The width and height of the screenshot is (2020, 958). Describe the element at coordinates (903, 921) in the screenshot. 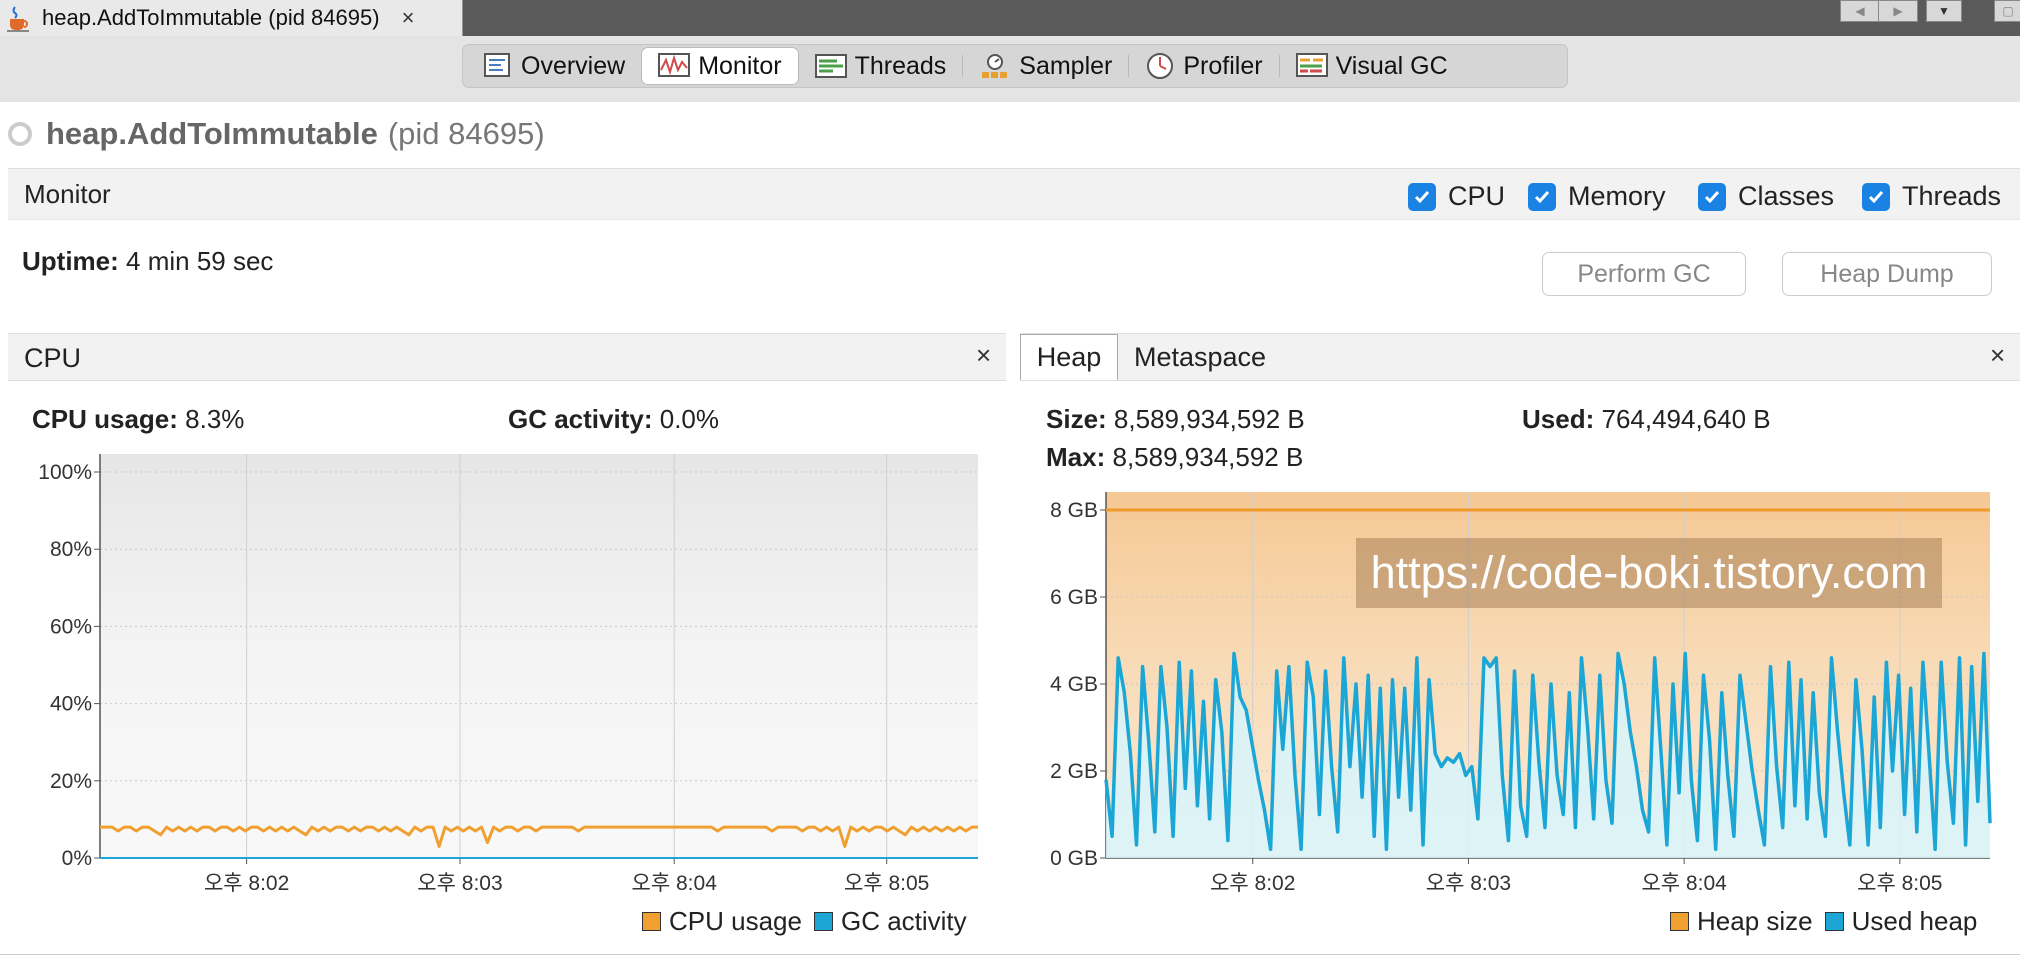

I see `gc-activity-legend-label: GC activity` at that location.